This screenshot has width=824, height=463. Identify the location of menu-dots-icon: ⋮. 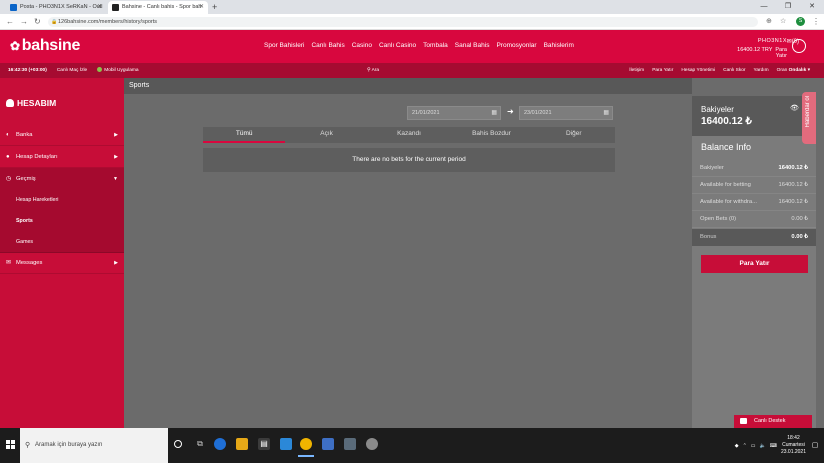
(816, 22).